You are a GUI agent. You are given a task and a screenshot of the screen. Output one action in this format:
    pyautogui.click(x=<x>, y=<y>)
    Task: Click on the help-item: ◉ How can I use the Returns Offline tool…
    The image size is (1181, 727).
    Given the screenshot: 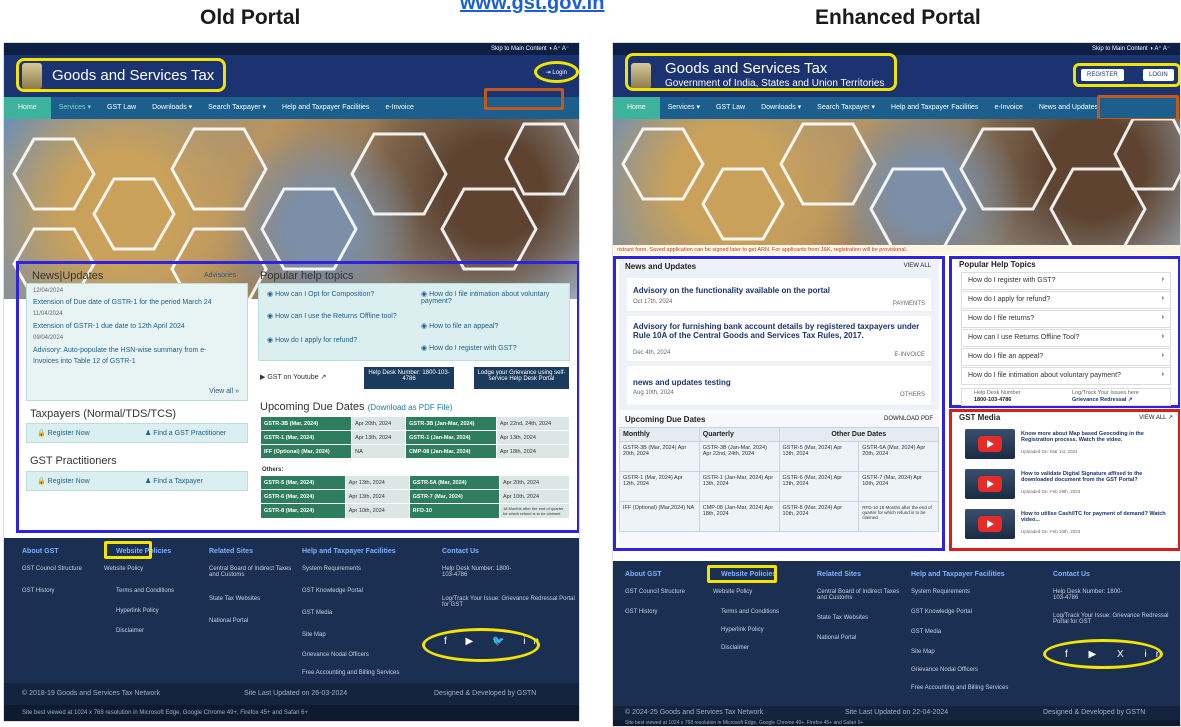 What is the action you would take?
    pyautogui.click(x=332, y=316)
    